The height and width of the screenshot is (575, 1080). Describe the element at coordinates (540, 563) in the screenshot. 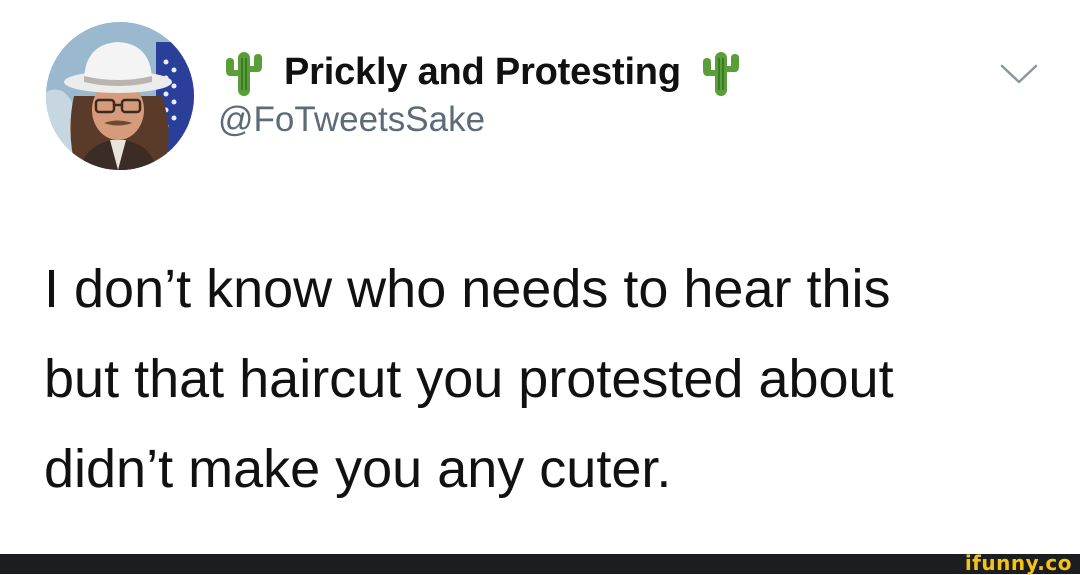

I see `watermark-bar: ifunny.co` at that location.